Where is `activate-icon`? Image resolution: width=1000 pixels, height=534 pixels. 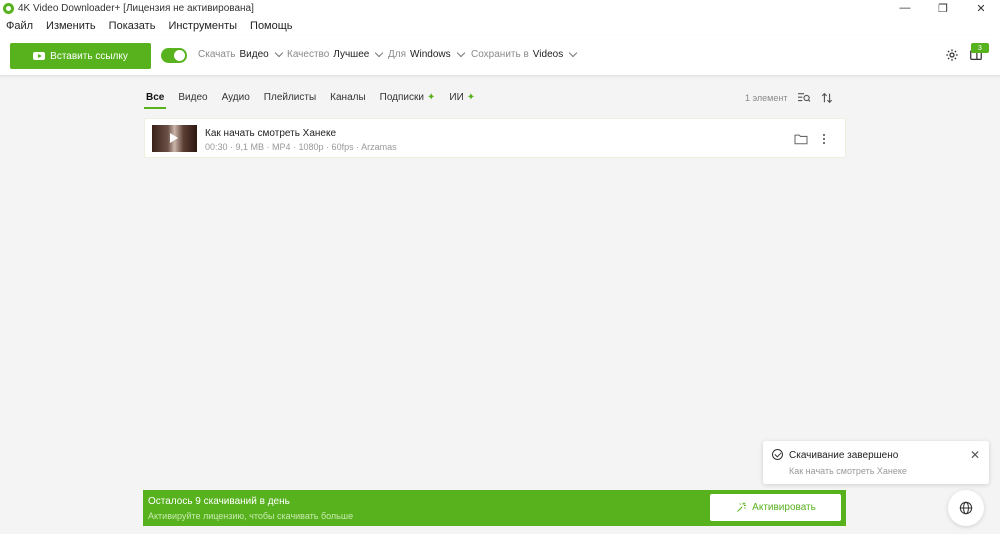
activate-icon is located at coordinates (742, 507).